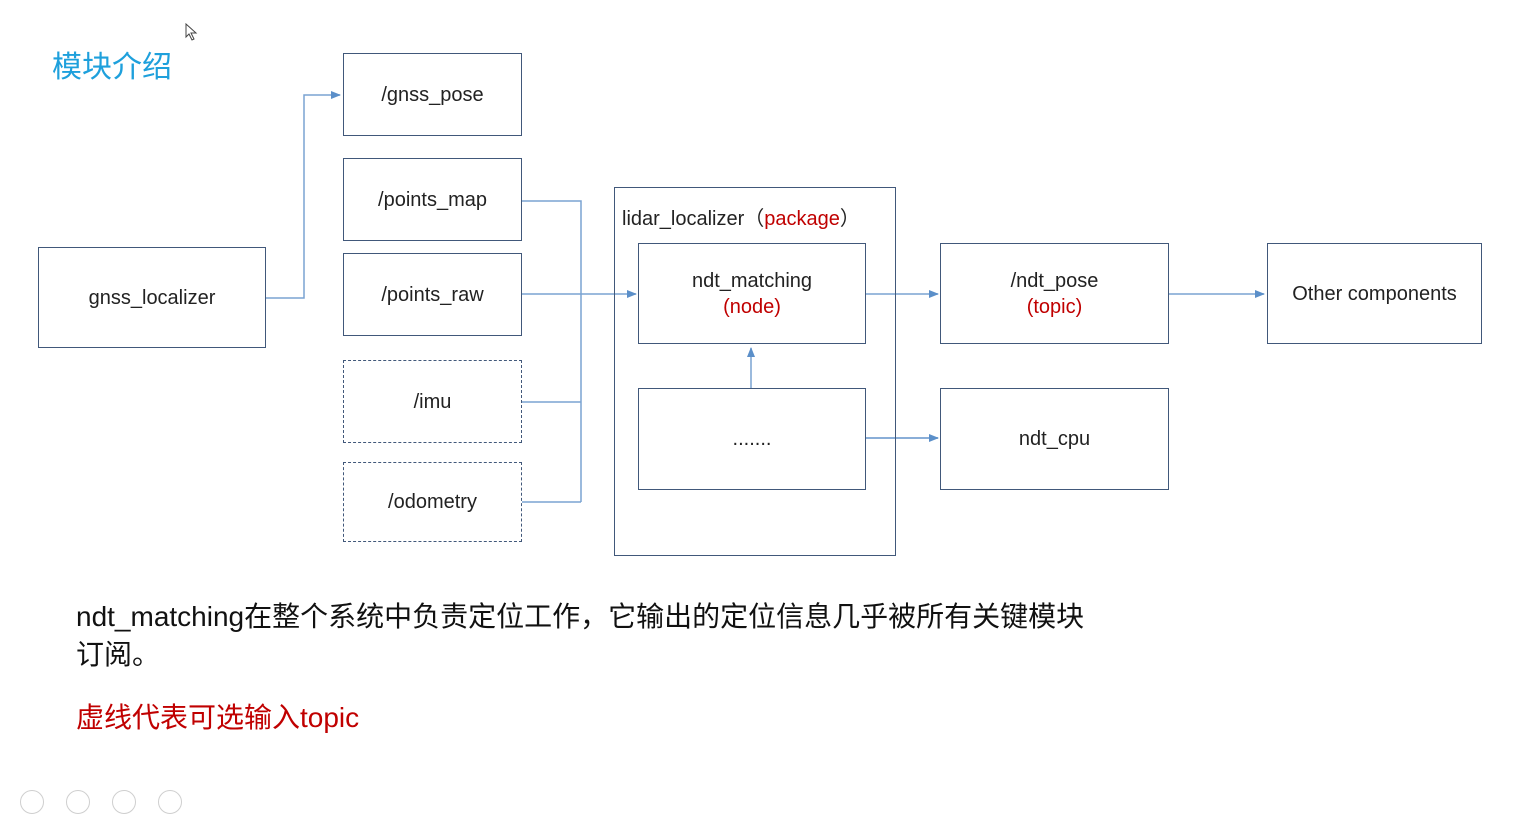 The height and width of the screenshot is (814, 1519). Describe the element at coordinates (101, 802) in the screenshot. I see `slide-controls` at that location.